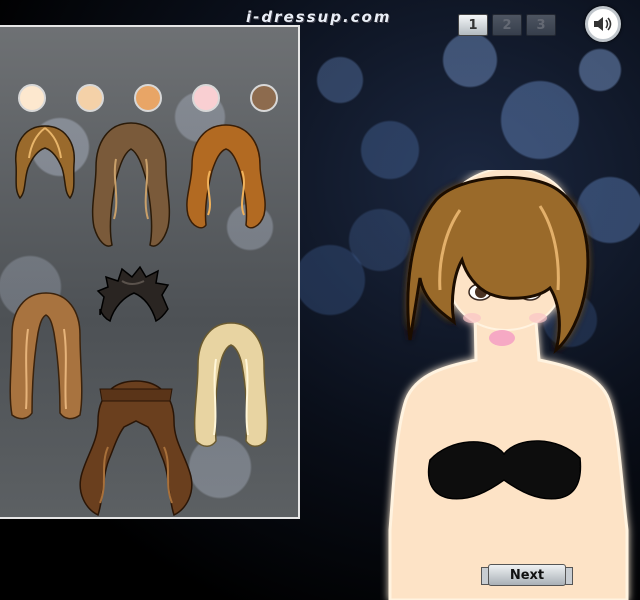  What do you see at coordinates (226, 181) in the screenshot?
I see `hairstyle-wavy-auburn` at bounding box center [226, 181].